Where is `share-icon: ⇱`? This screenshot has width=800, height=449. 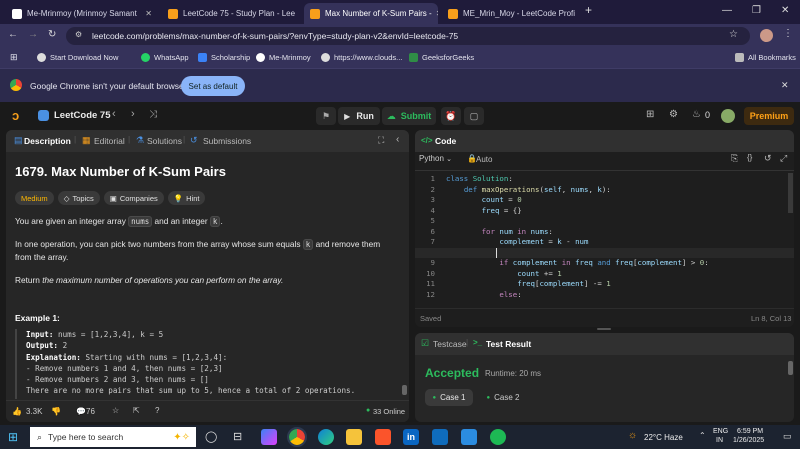 share-icon: ⇱ is located at coordinates (136, 410).